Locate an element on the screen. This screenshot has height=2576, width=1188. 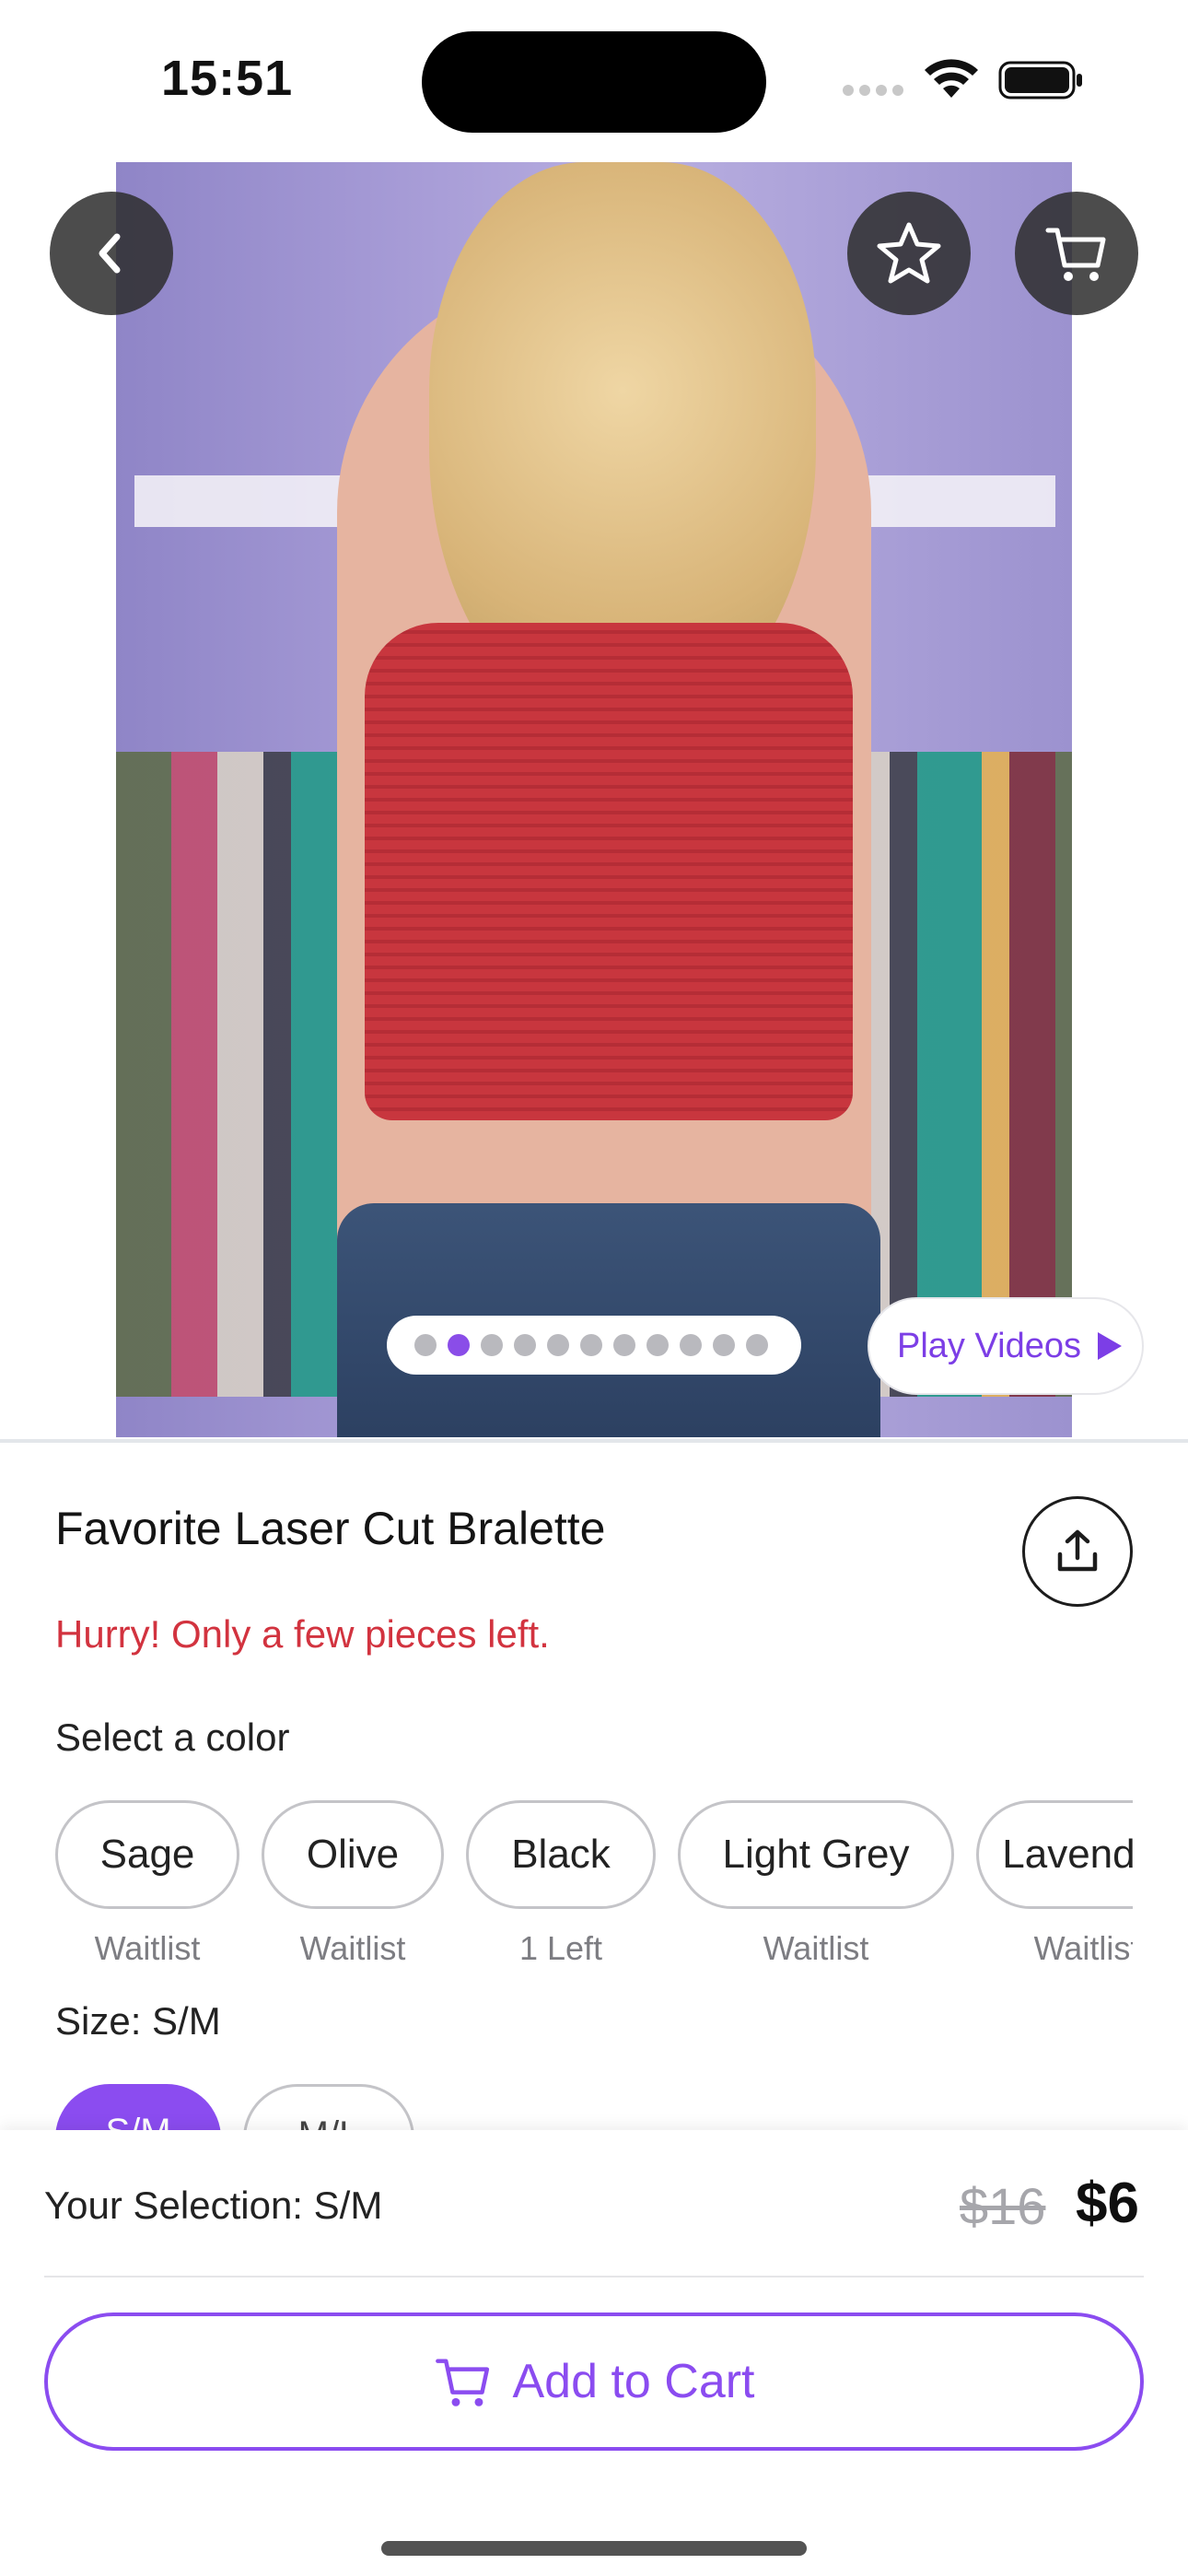
back-button is located at coordinates (111, 254).